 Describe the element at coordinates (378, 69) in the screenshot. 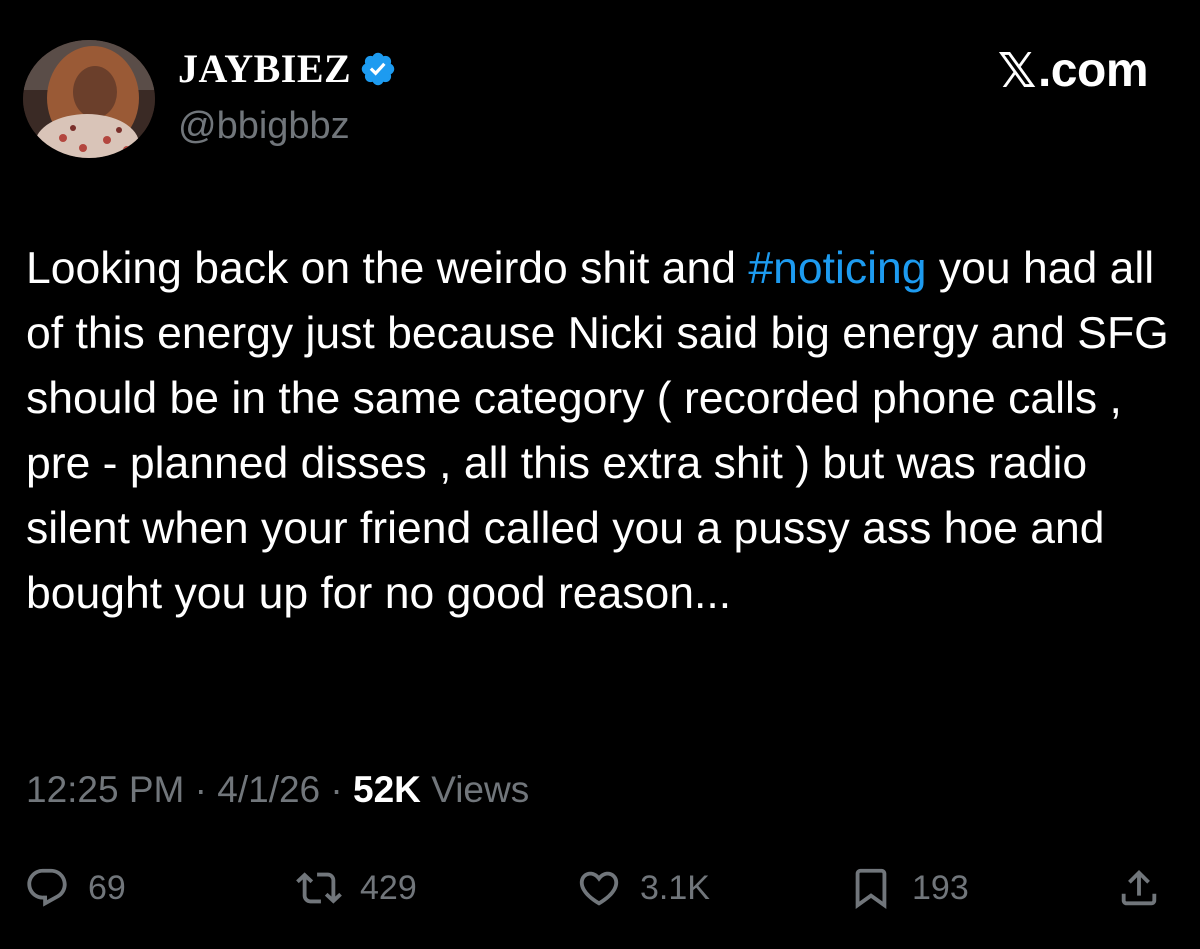

I see `verified-badge-icon` at that location.